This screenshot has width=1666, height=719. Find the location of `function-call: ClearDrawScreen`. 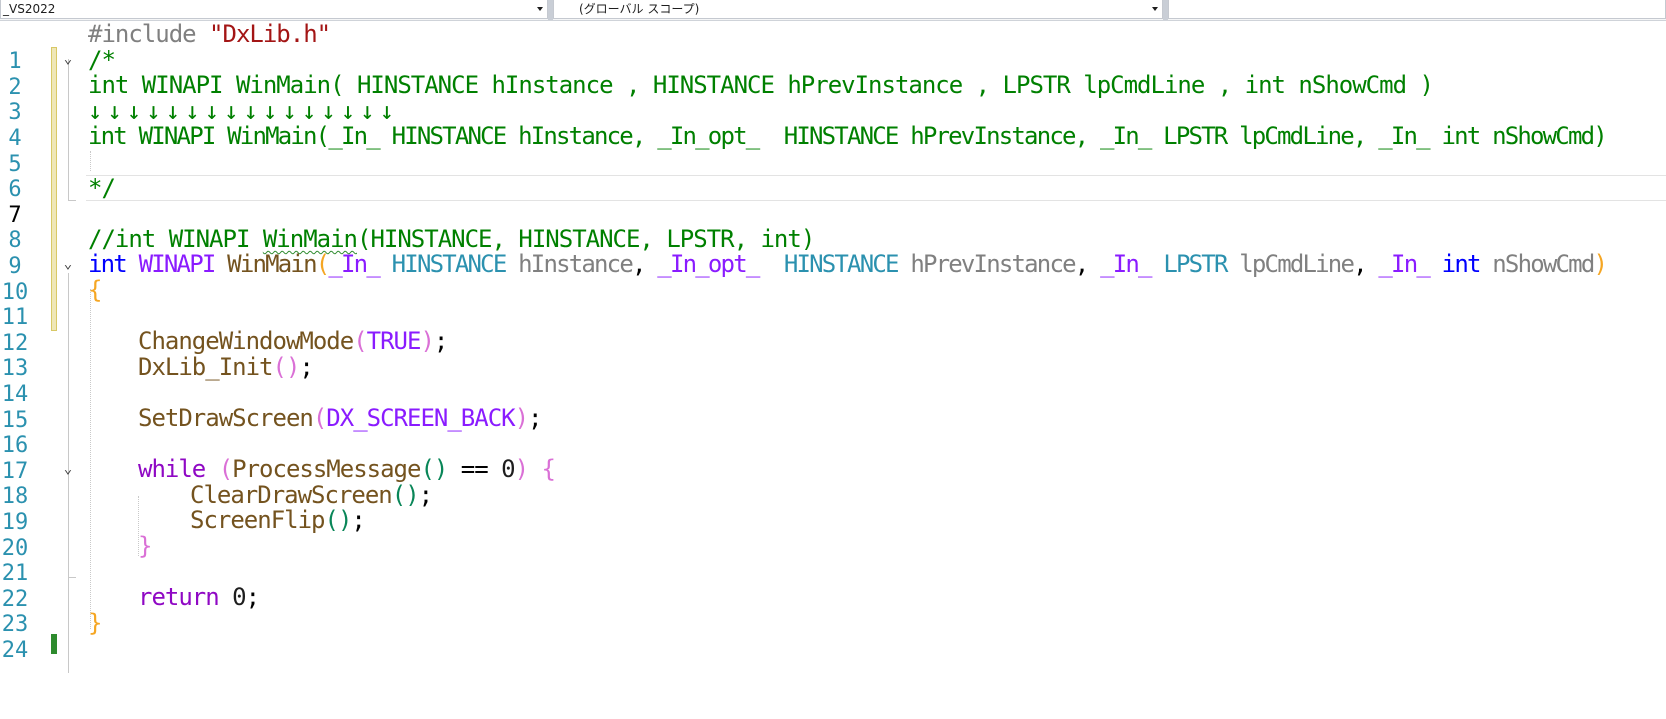

function-call: ClearDrawScreen is located at coordinates (291, 494).